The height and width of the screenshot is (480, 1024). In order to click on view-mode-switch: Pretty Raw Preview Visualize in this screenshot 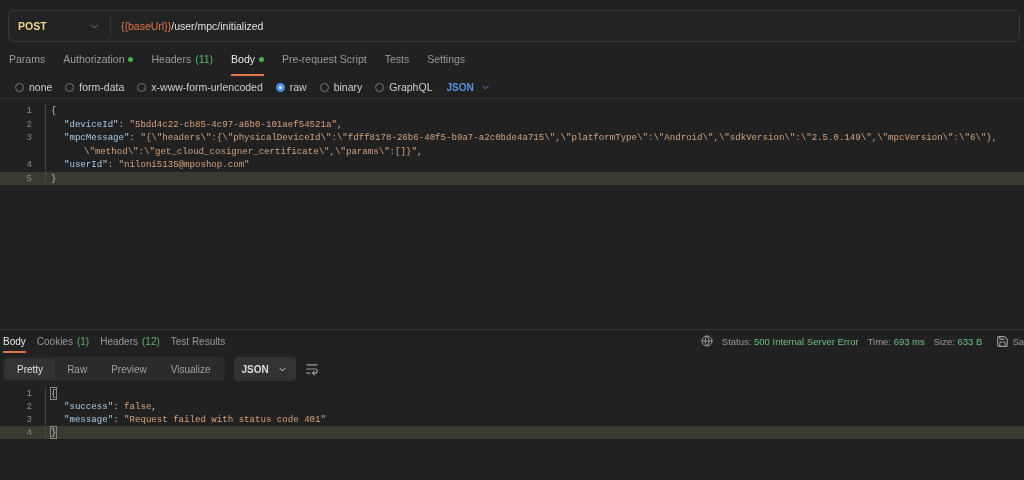, I will do `click(114, 369)`.